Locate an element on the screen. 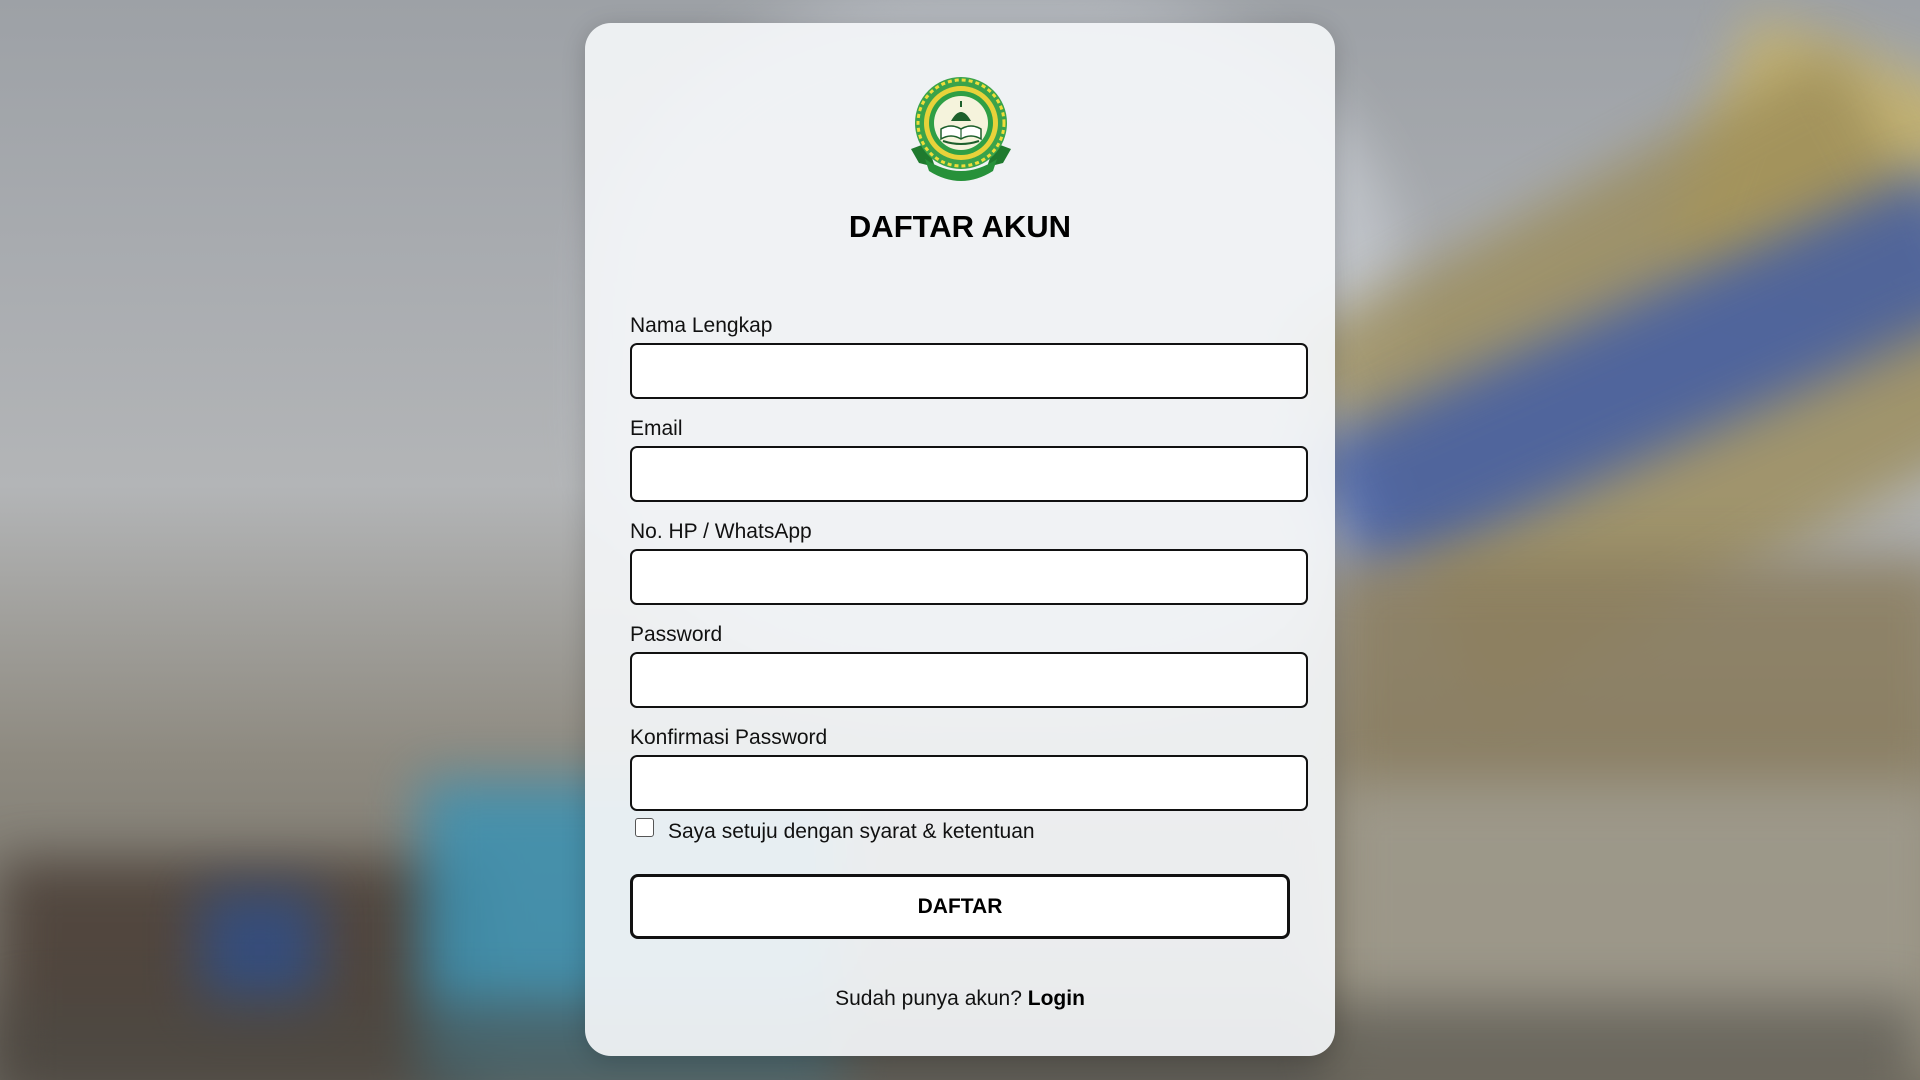  email-input is located at coordinates (969, 474).